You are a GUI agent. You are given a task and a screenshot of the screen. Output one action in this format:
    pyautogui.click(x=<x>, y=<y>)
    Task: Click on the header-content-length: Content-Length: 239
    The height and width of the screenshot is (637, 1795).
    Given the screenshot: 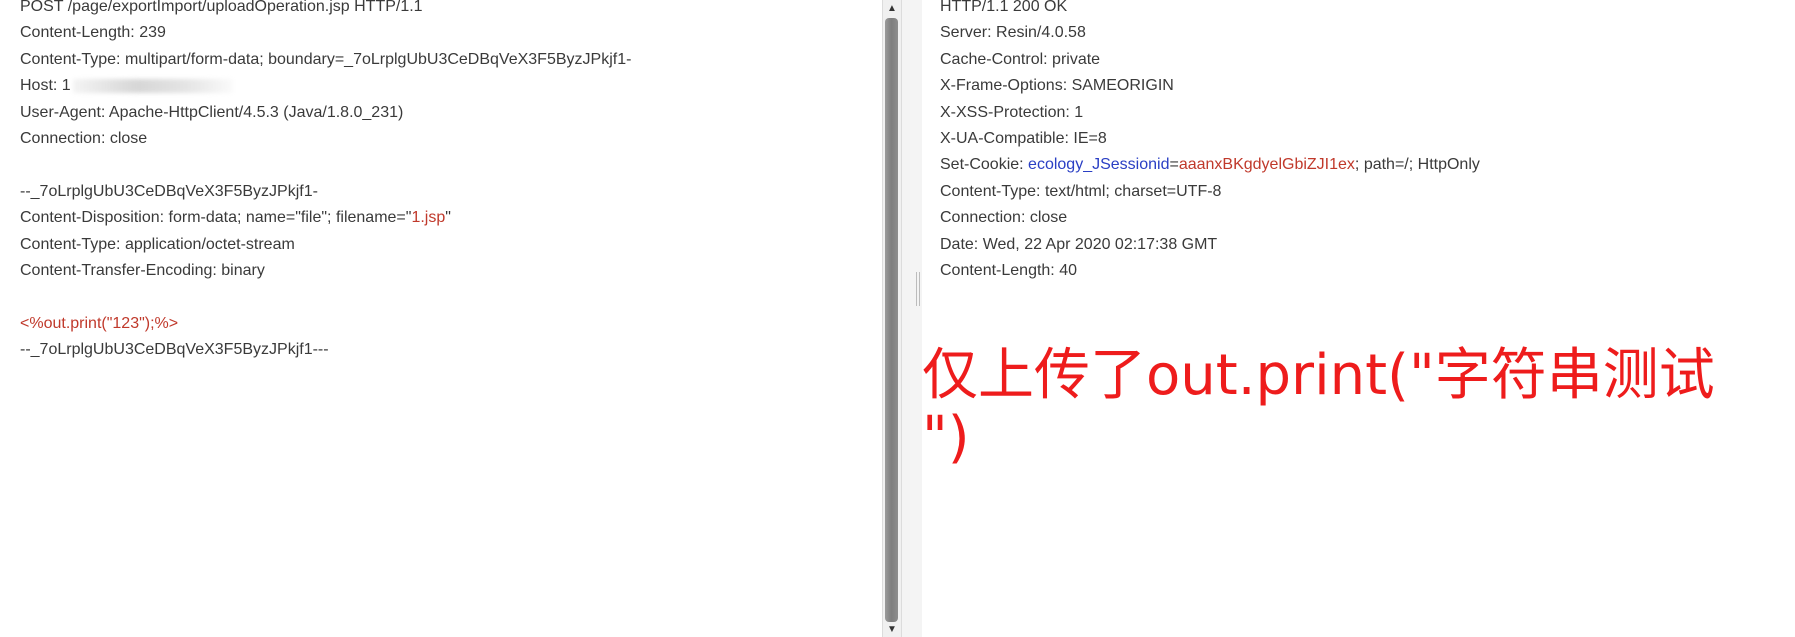 What is the action you would take?
    pyautogui.click(x=93, y=33)
    